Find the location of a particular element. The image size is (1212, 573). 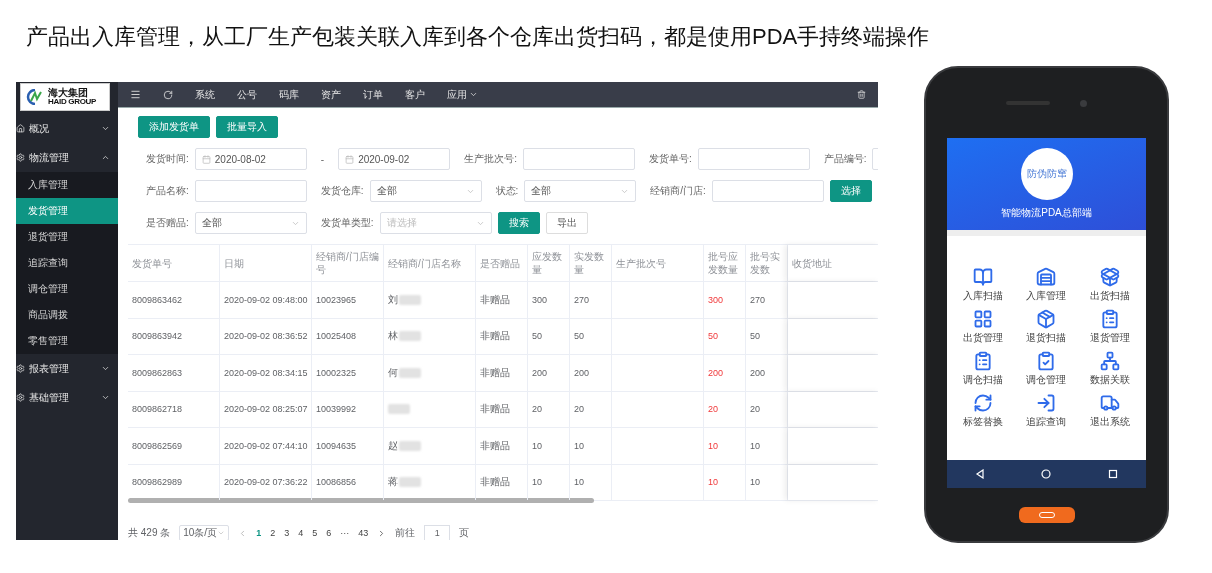

sidebar-subitem: 零售管理 is located at coordinates (67, 341).